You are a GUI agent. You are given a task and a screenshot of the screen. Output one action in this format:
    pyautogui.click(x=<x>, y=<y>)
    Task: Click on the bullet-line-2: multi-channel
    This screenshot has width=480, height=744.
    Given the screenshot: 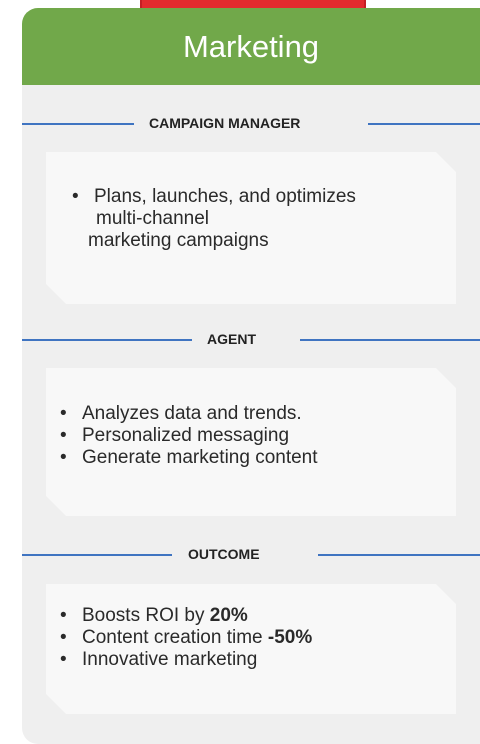 What is the action you would take?
    pyautogui.click(x=152, y=218)
    